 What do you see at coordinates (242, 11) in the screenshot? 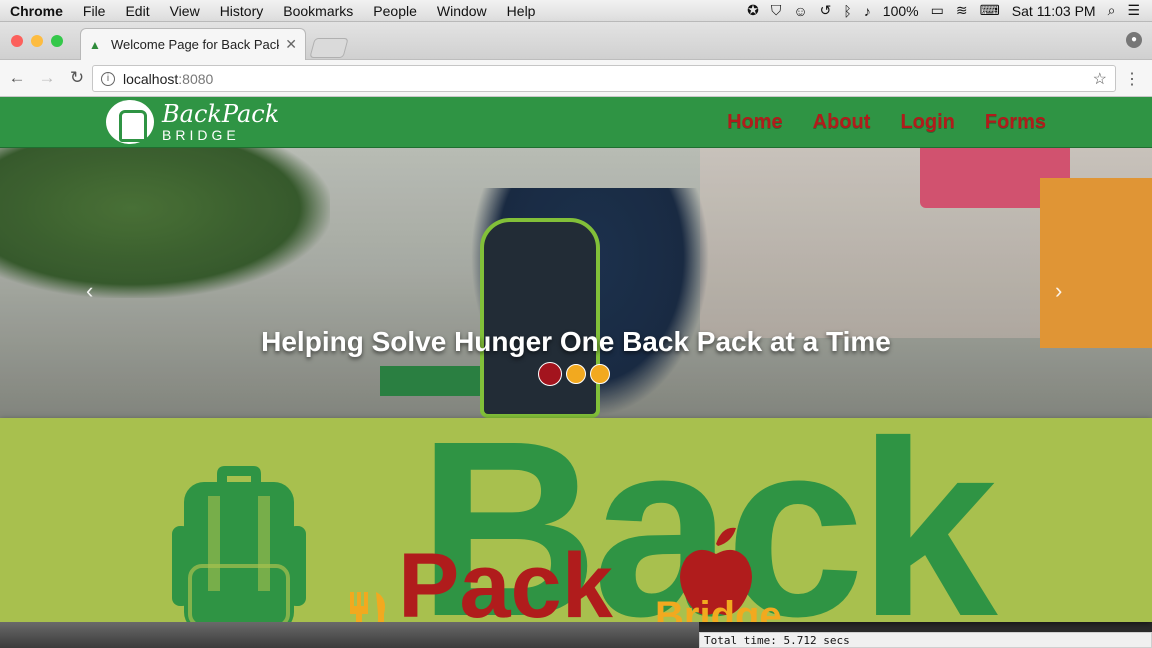
I see `menu-history: History` at bounding box center [242, 11].